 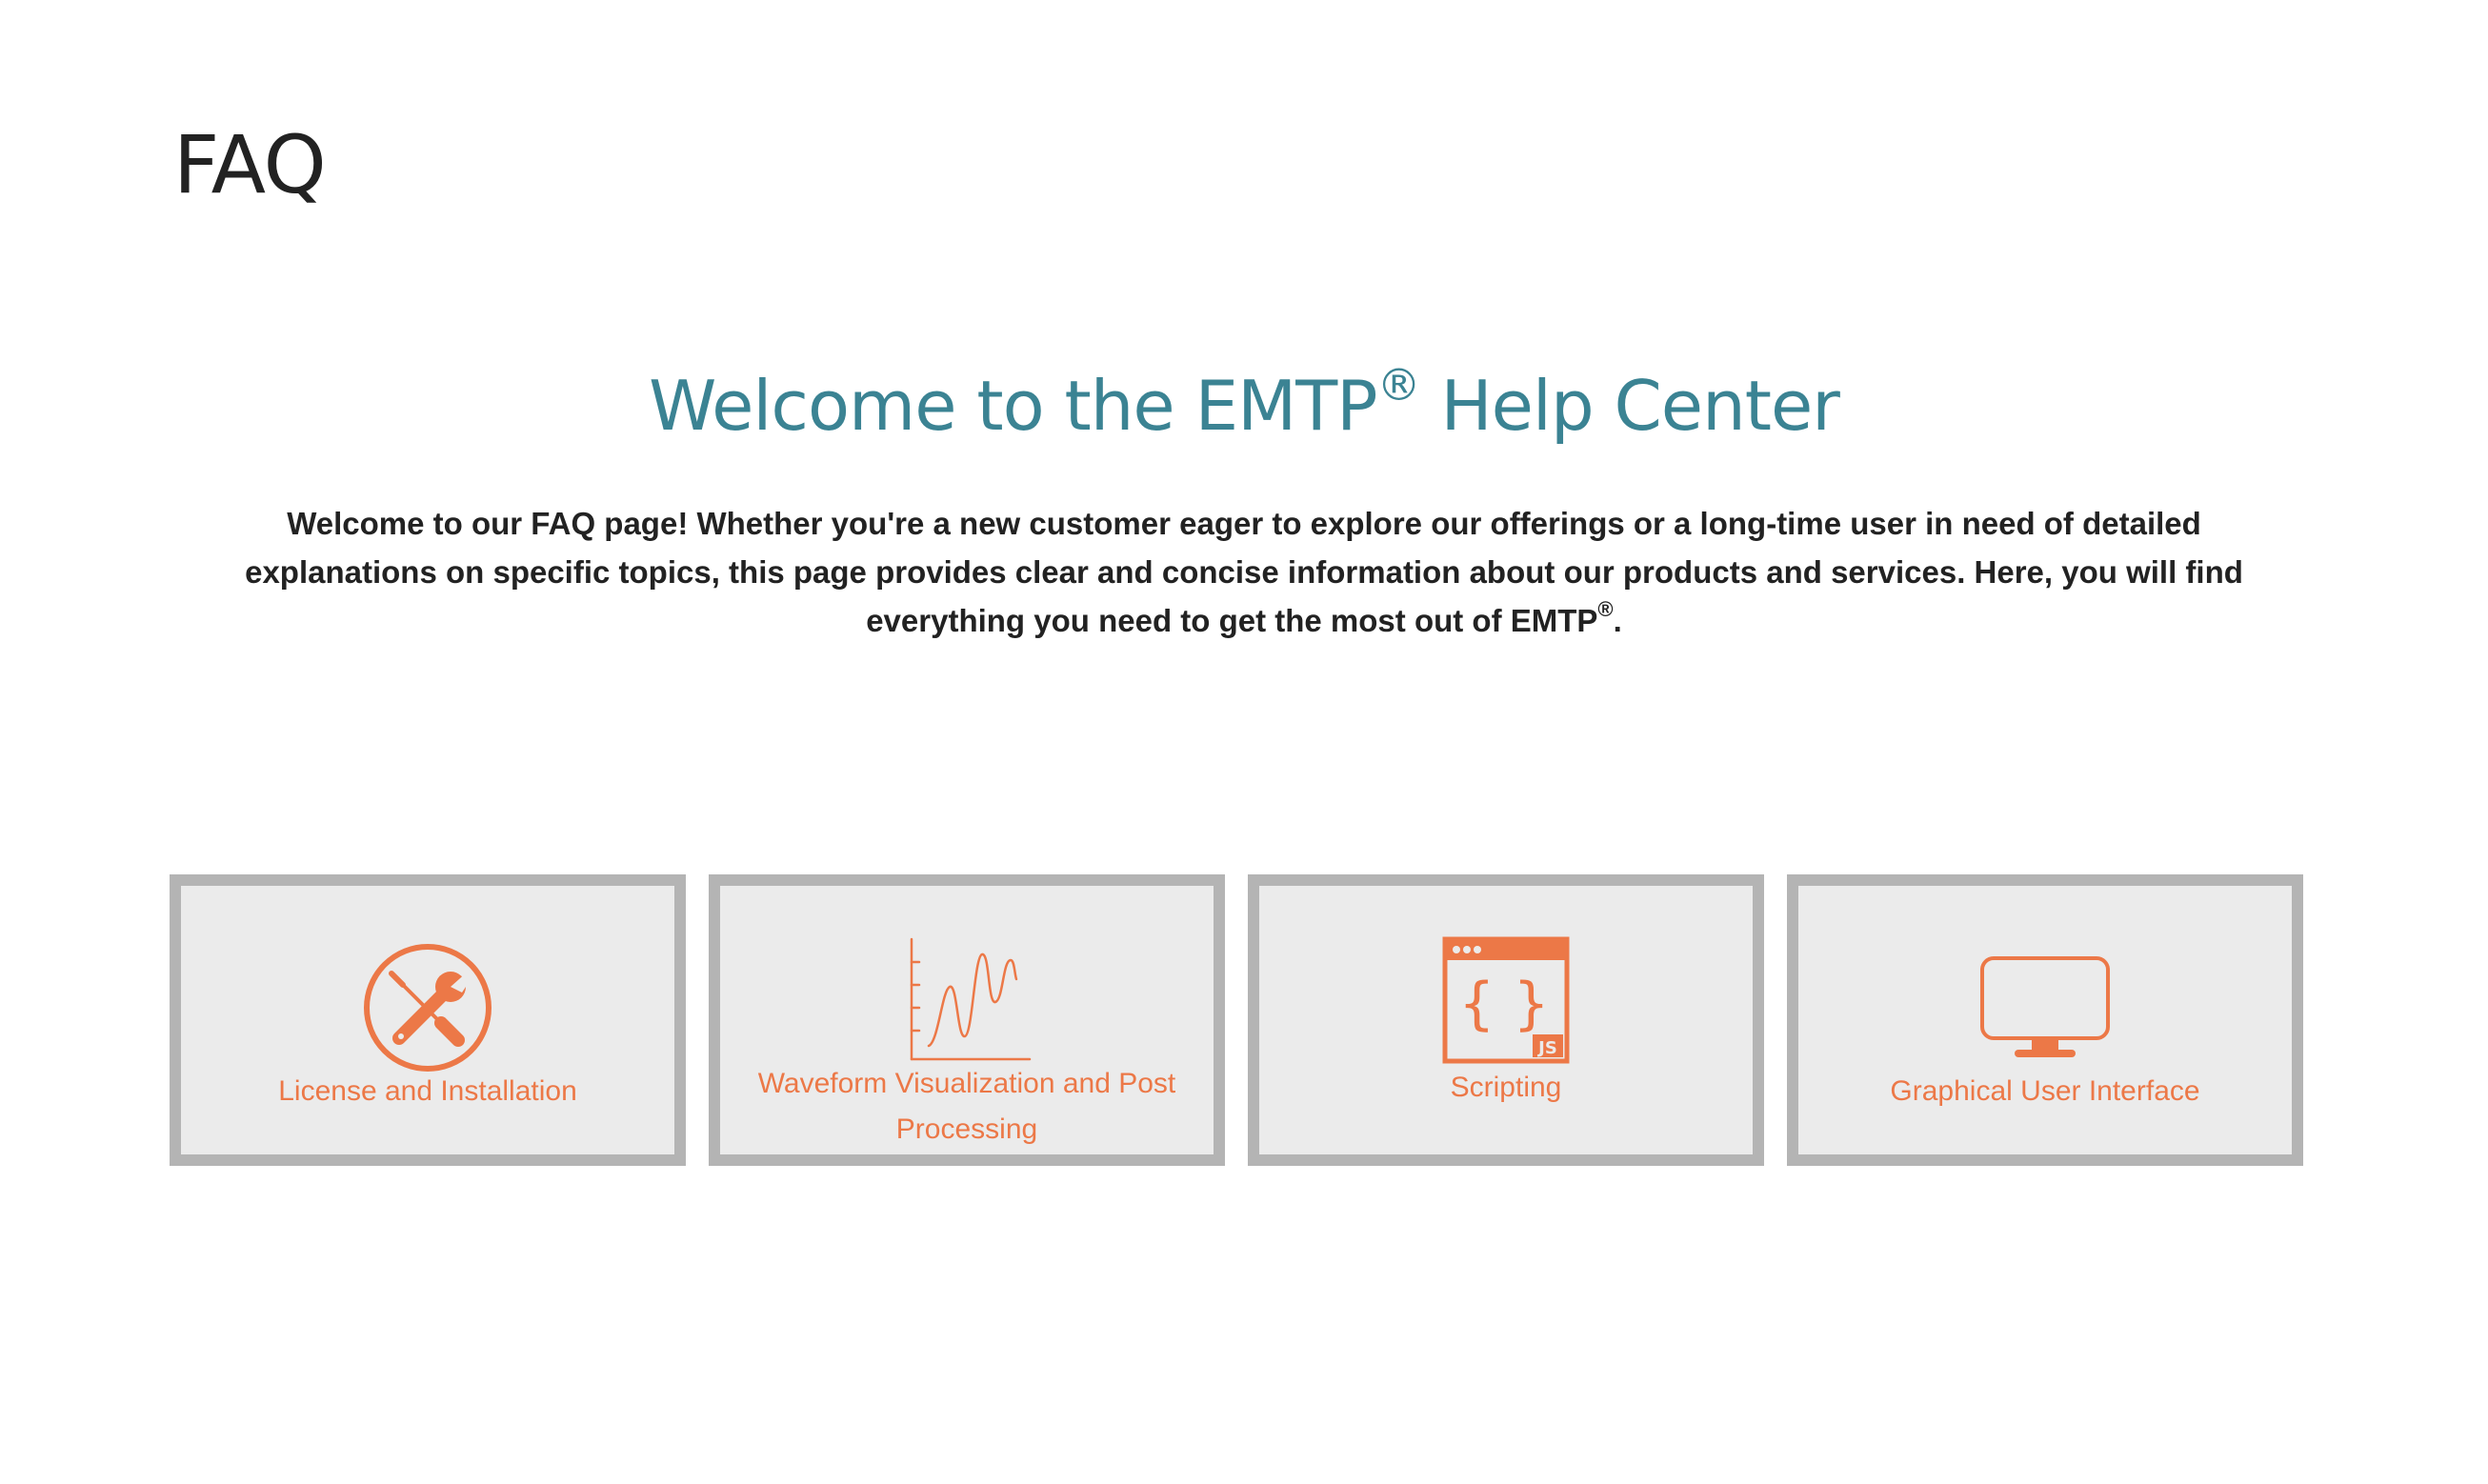 I want to click on tools-icon, so click(x=428, y=1008).